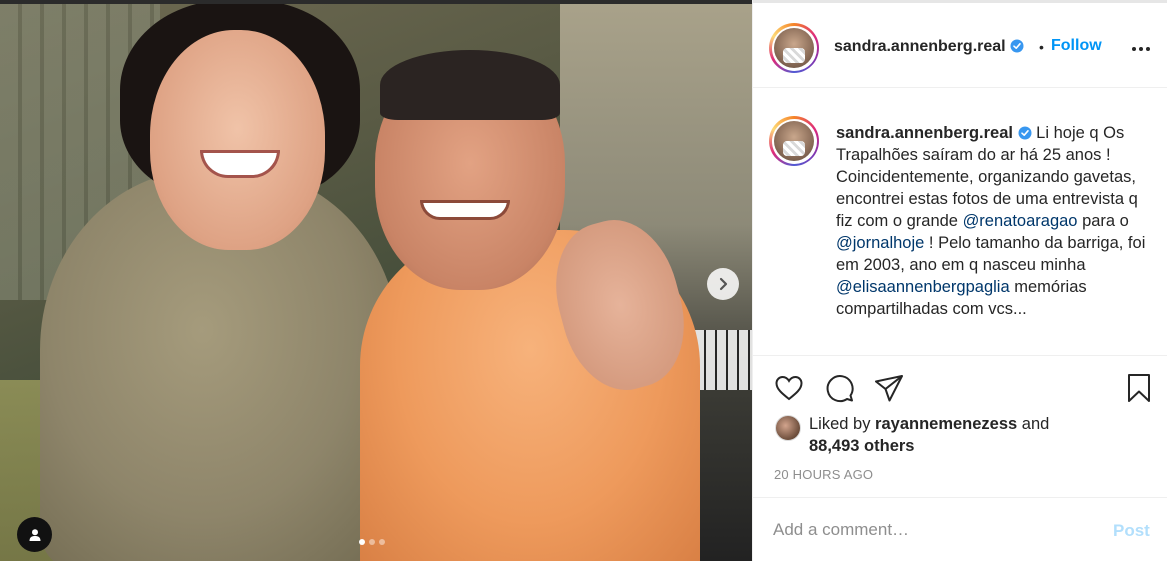 This screenshot has width=1167, height=561. I want to click on comment-icon, so click(839, 388).